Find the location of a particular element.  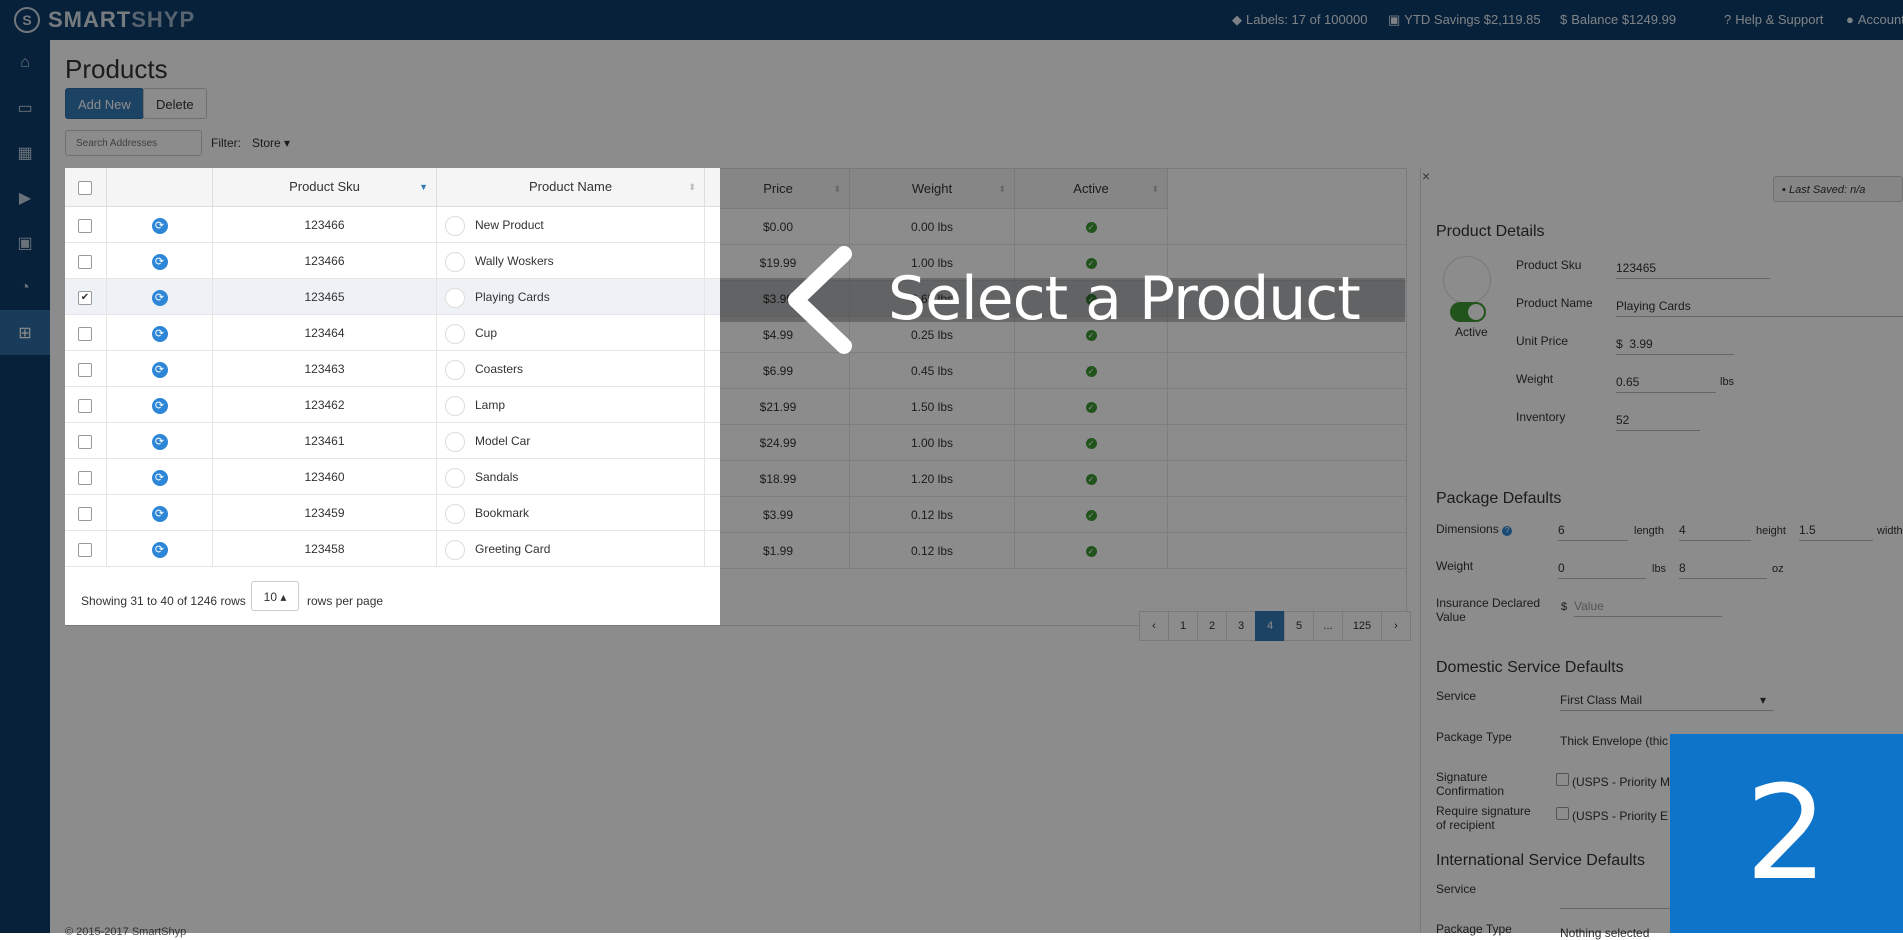

table-row: ⟳123458Greeting Card$1.990.12 lbs✓ is located at coordinates (392, 549).